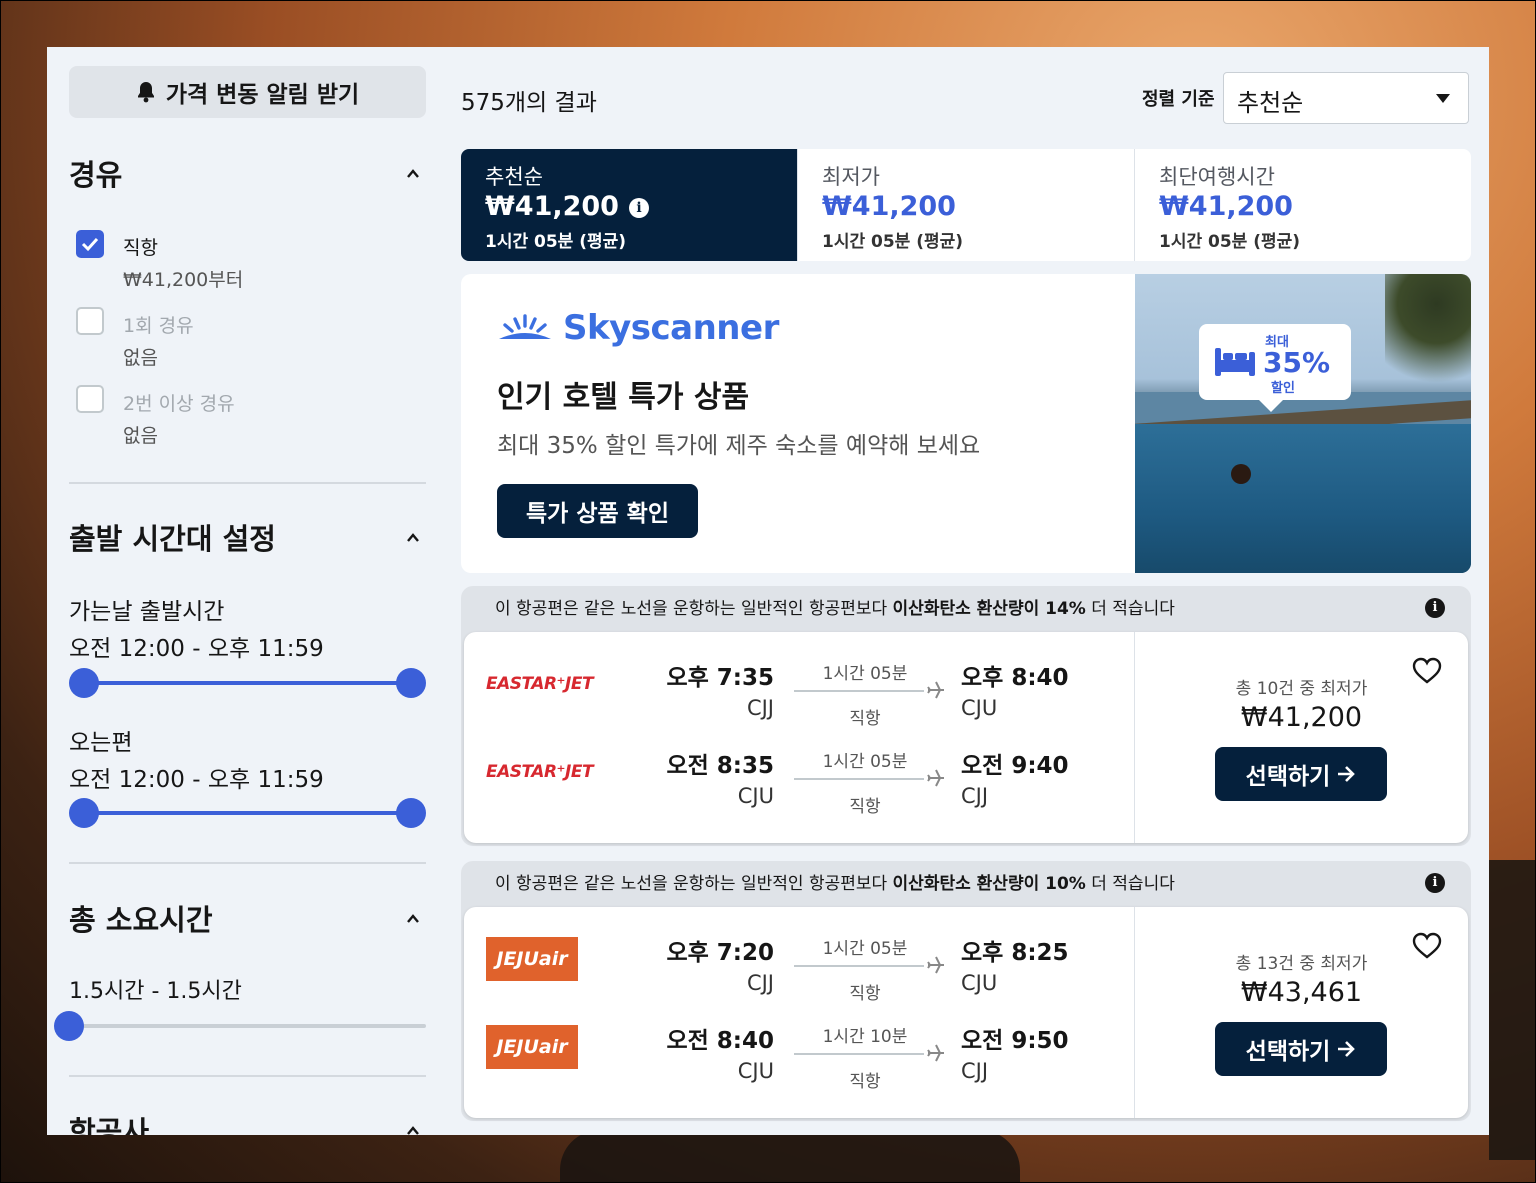 Image resolution: width=1536 pixels, height=1183 pixels. I want to click on checkmark-icon, so click(90, 244).